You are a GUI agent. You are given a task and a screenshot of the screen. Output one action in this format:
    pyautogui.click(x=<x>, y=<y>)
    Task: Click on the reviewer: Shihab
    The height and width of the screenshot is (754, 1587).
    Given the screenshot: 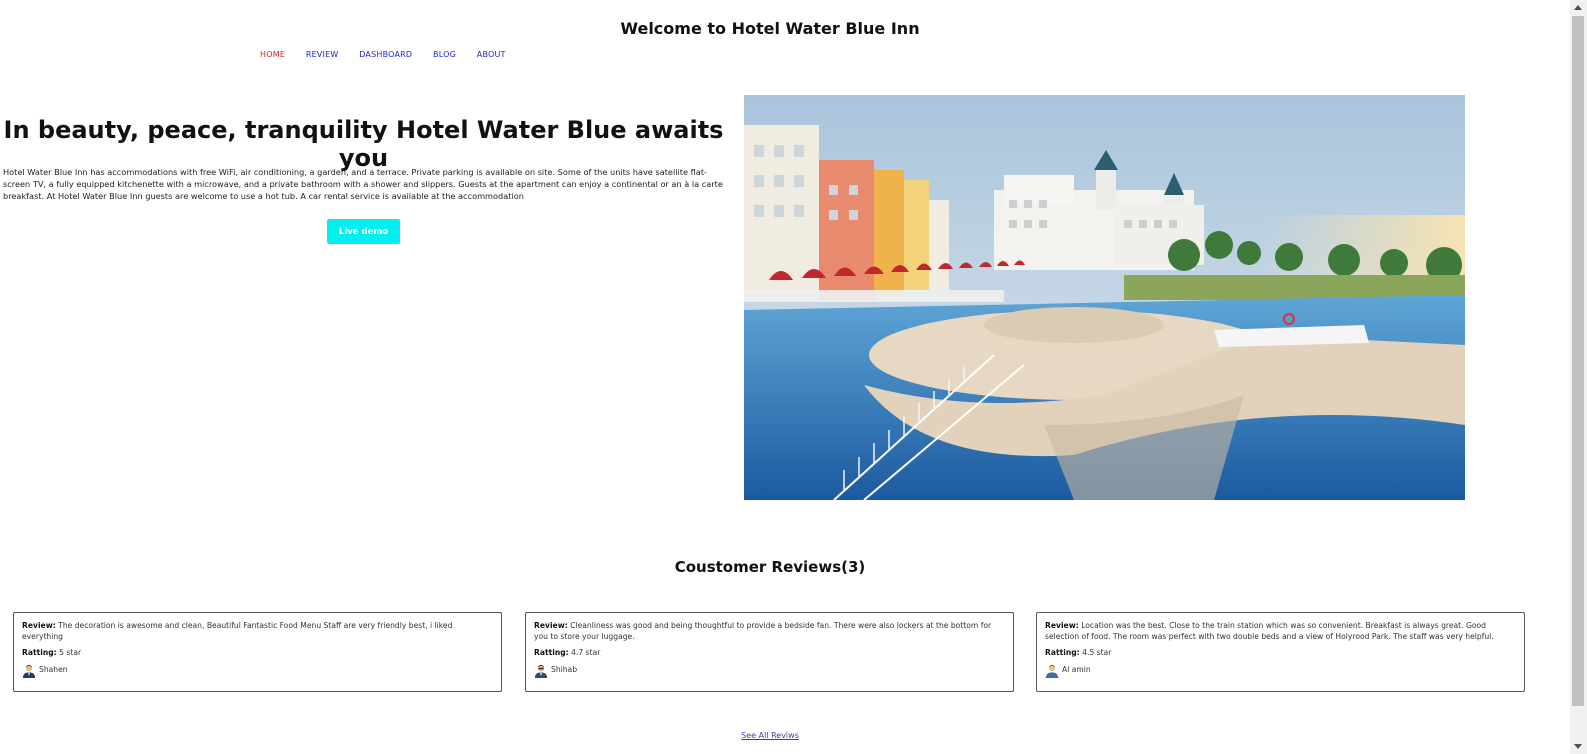 What is the action you would take?
    pyautogui.click(x=769, y=671)
    